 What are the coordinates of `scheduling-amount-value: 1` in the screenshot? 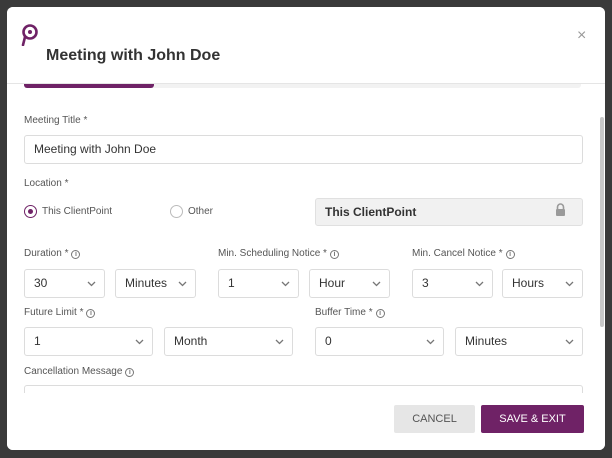 It's located at (231, 283).